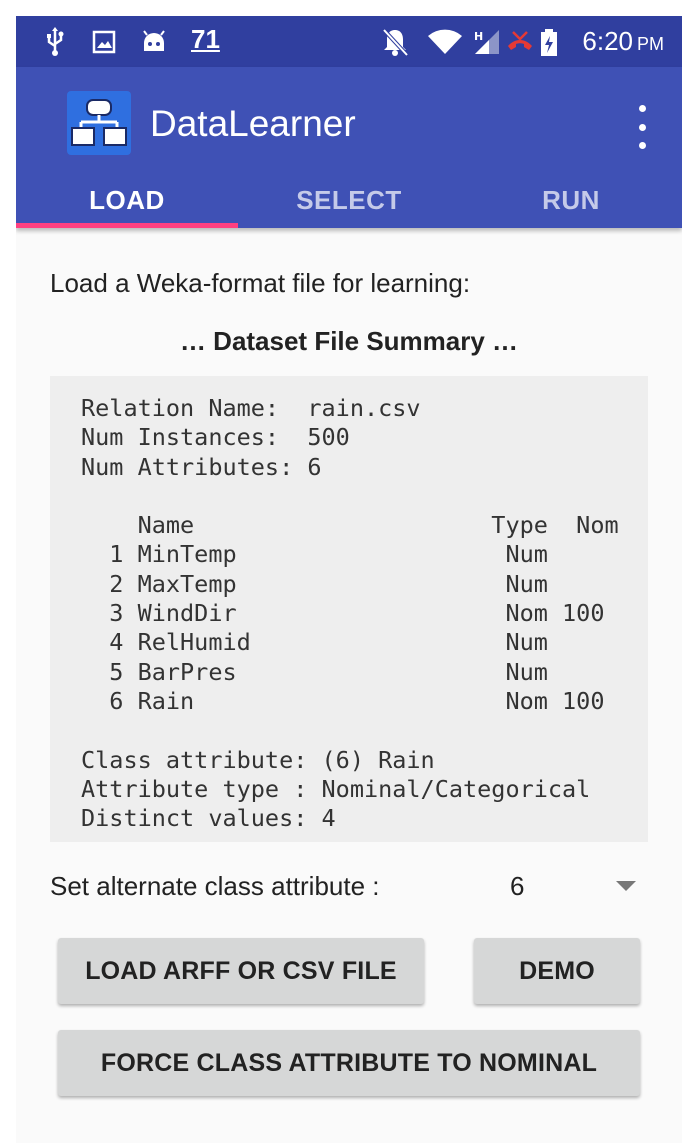 The width and height of the screenshot is (699, 1143). Describe the element at coordinates (253, 123) in the screenshot. I see `app-title: DataLearner` at that location.